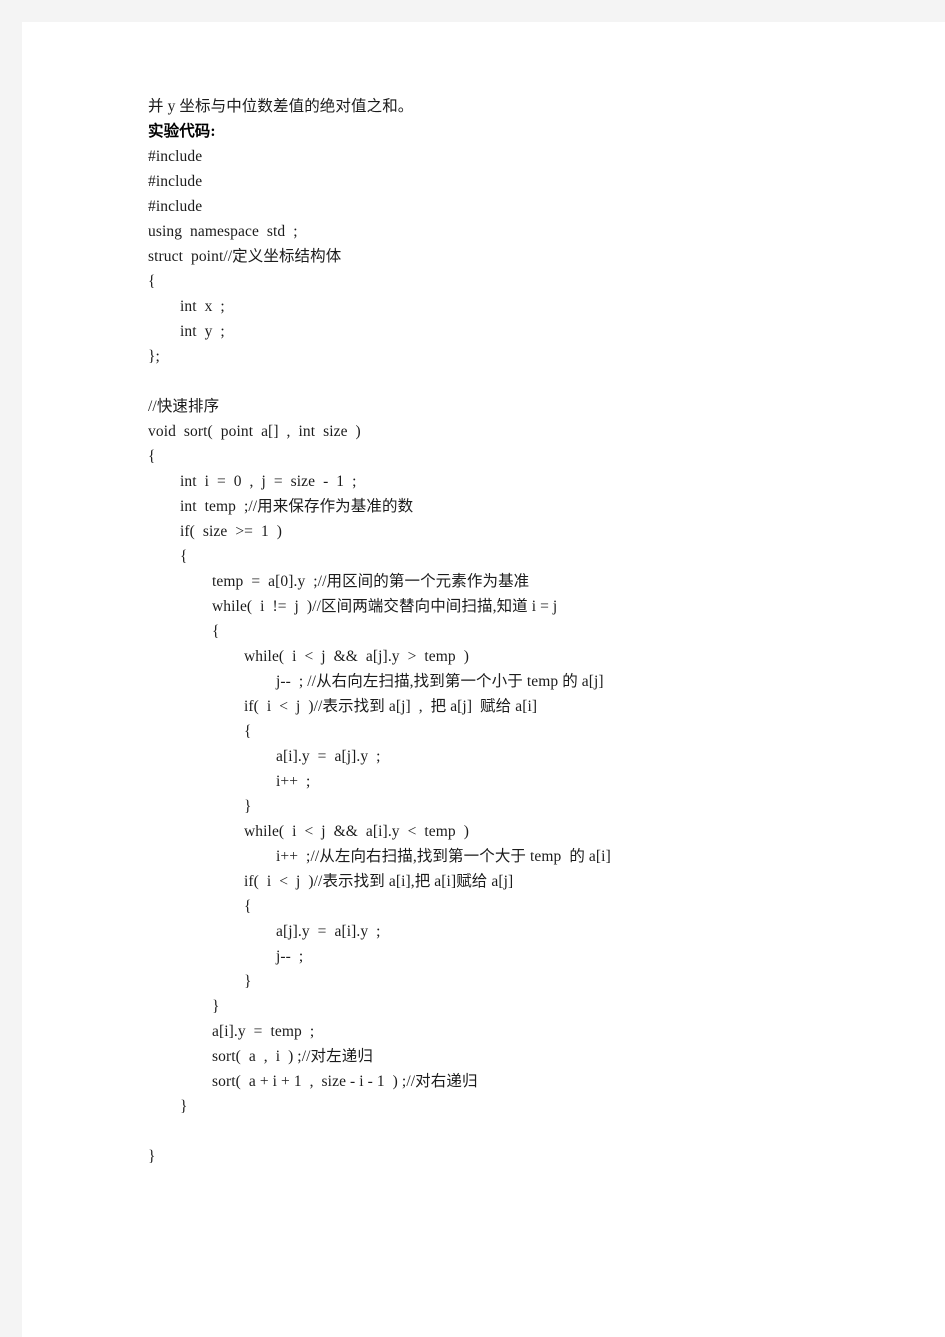 The width and height of the screenshot is (945, 1337). What do you see at coordinates (231, 531) in the screenshot?
I see `code-line: if( size >= 1 )` at bounding box center [231, 531].